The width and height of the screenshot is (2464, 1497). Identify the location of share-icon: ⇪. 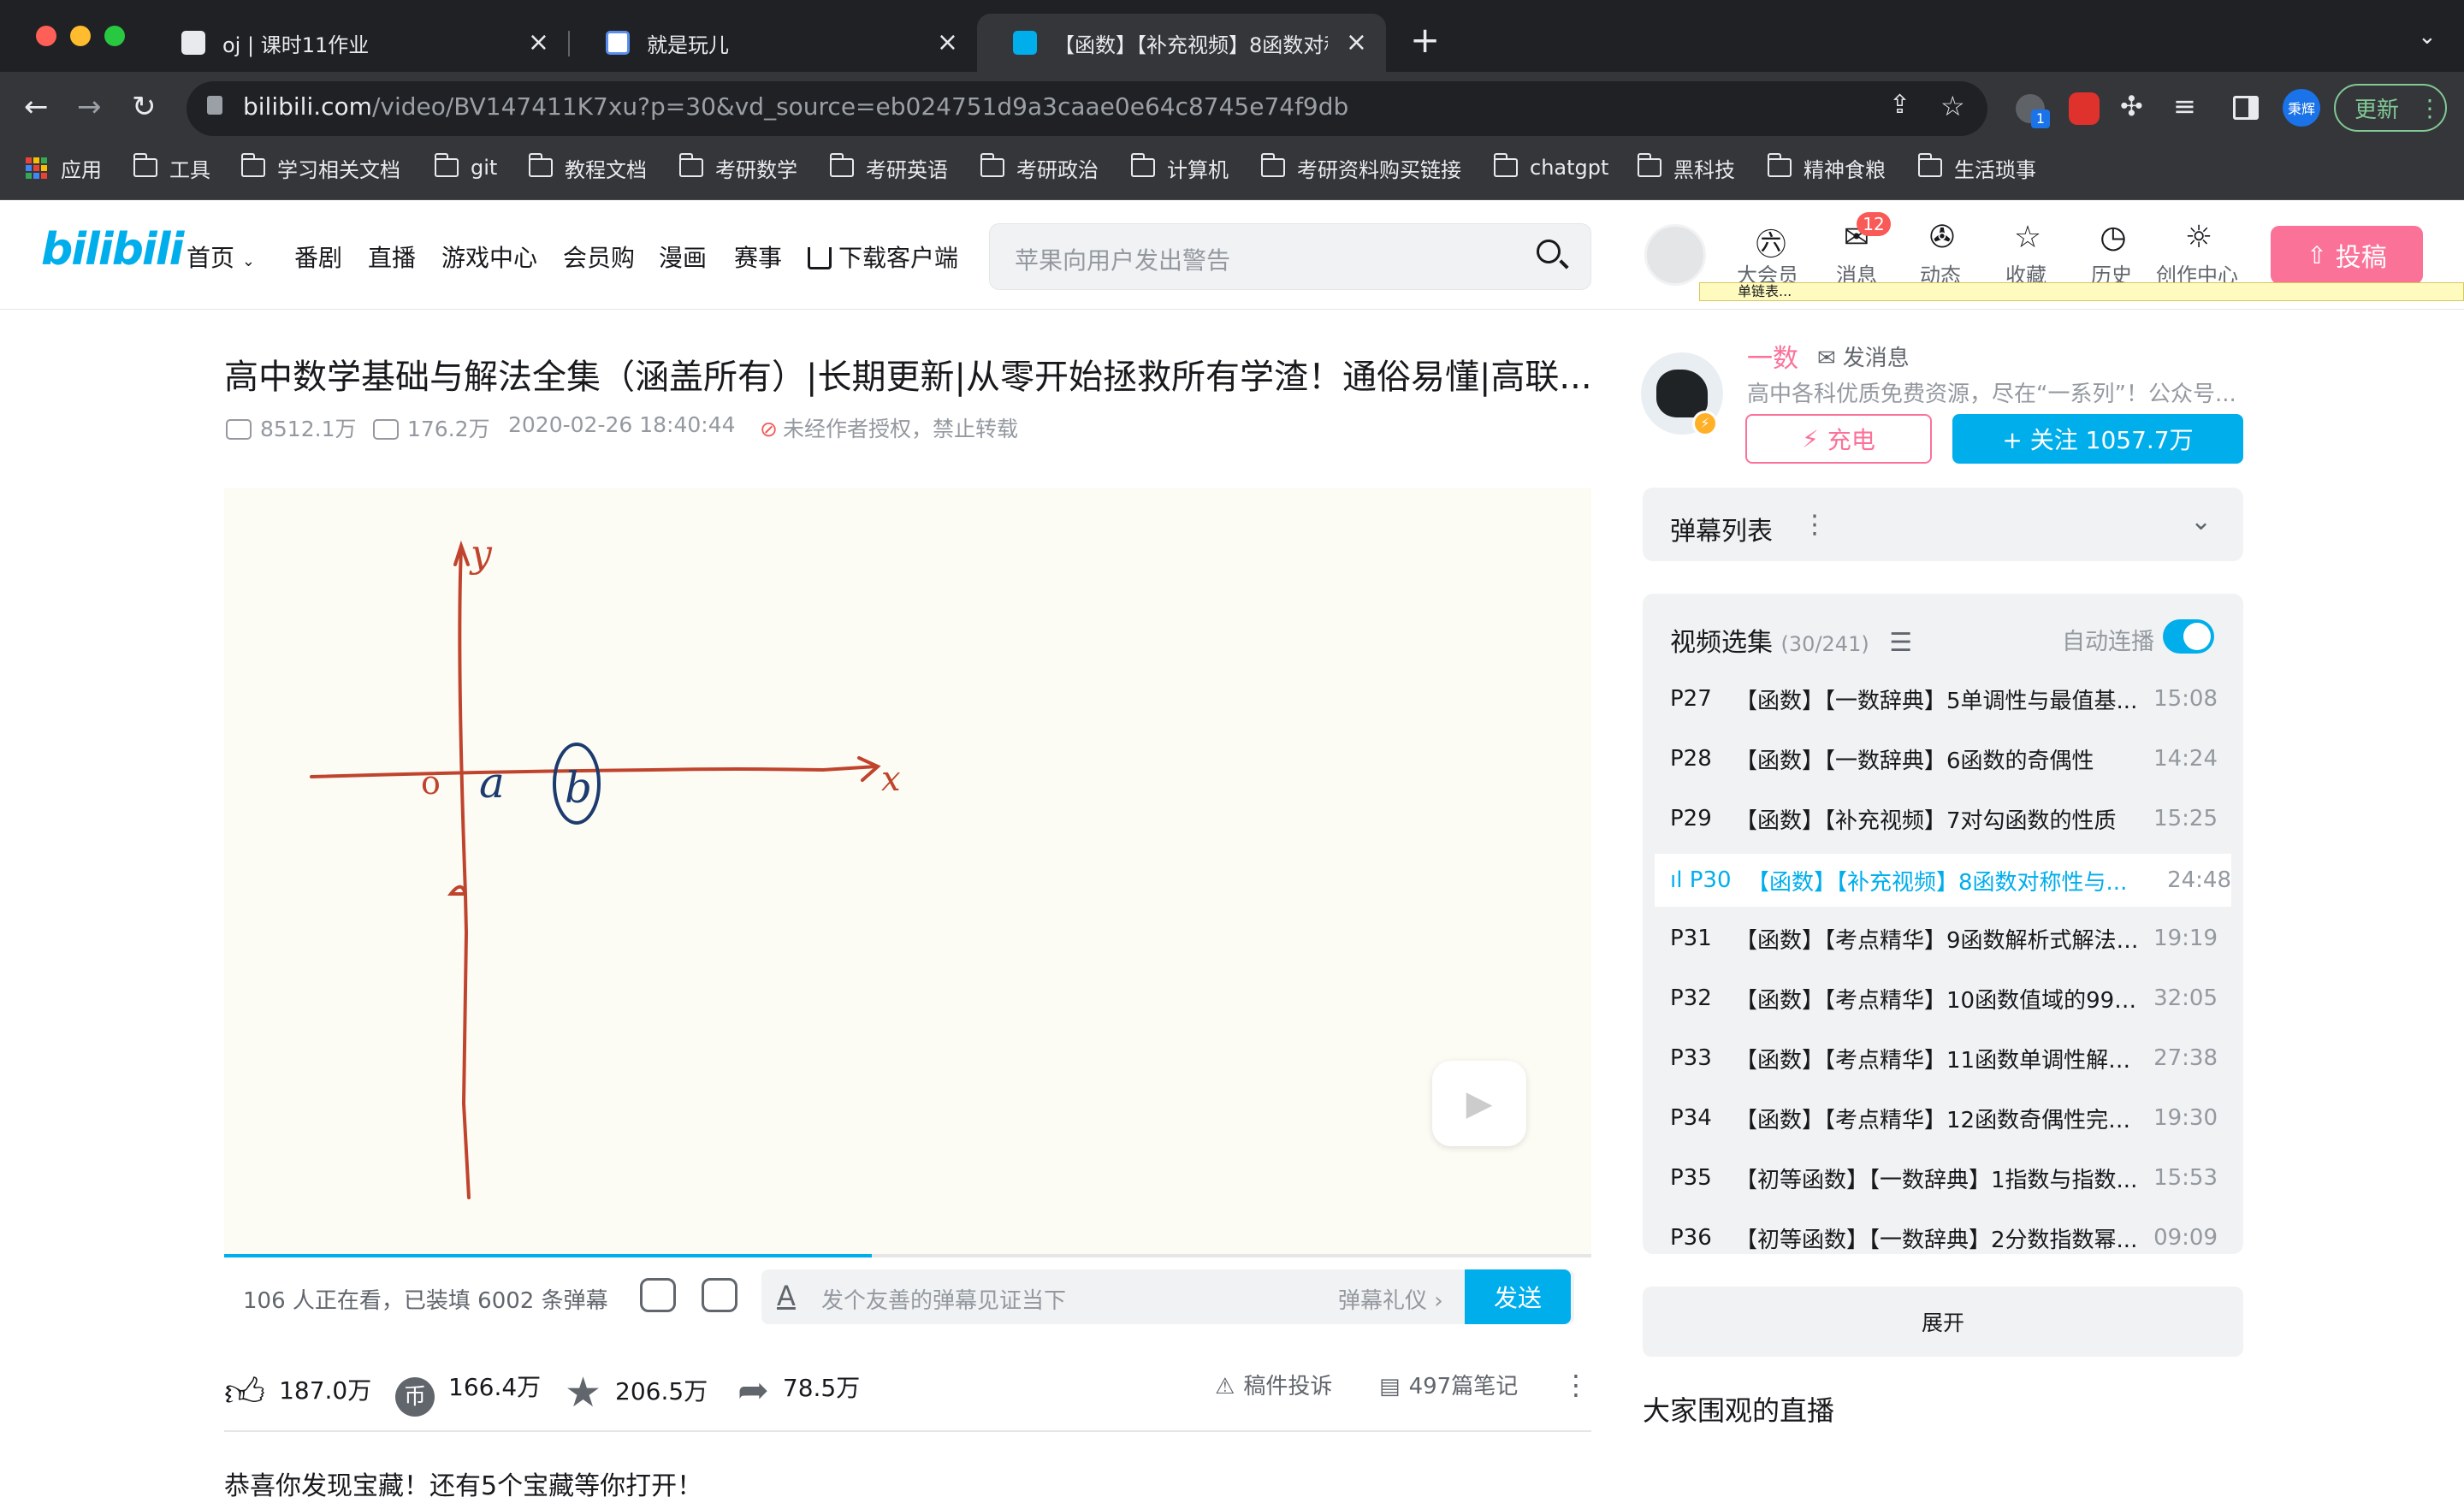
(1899, 105).